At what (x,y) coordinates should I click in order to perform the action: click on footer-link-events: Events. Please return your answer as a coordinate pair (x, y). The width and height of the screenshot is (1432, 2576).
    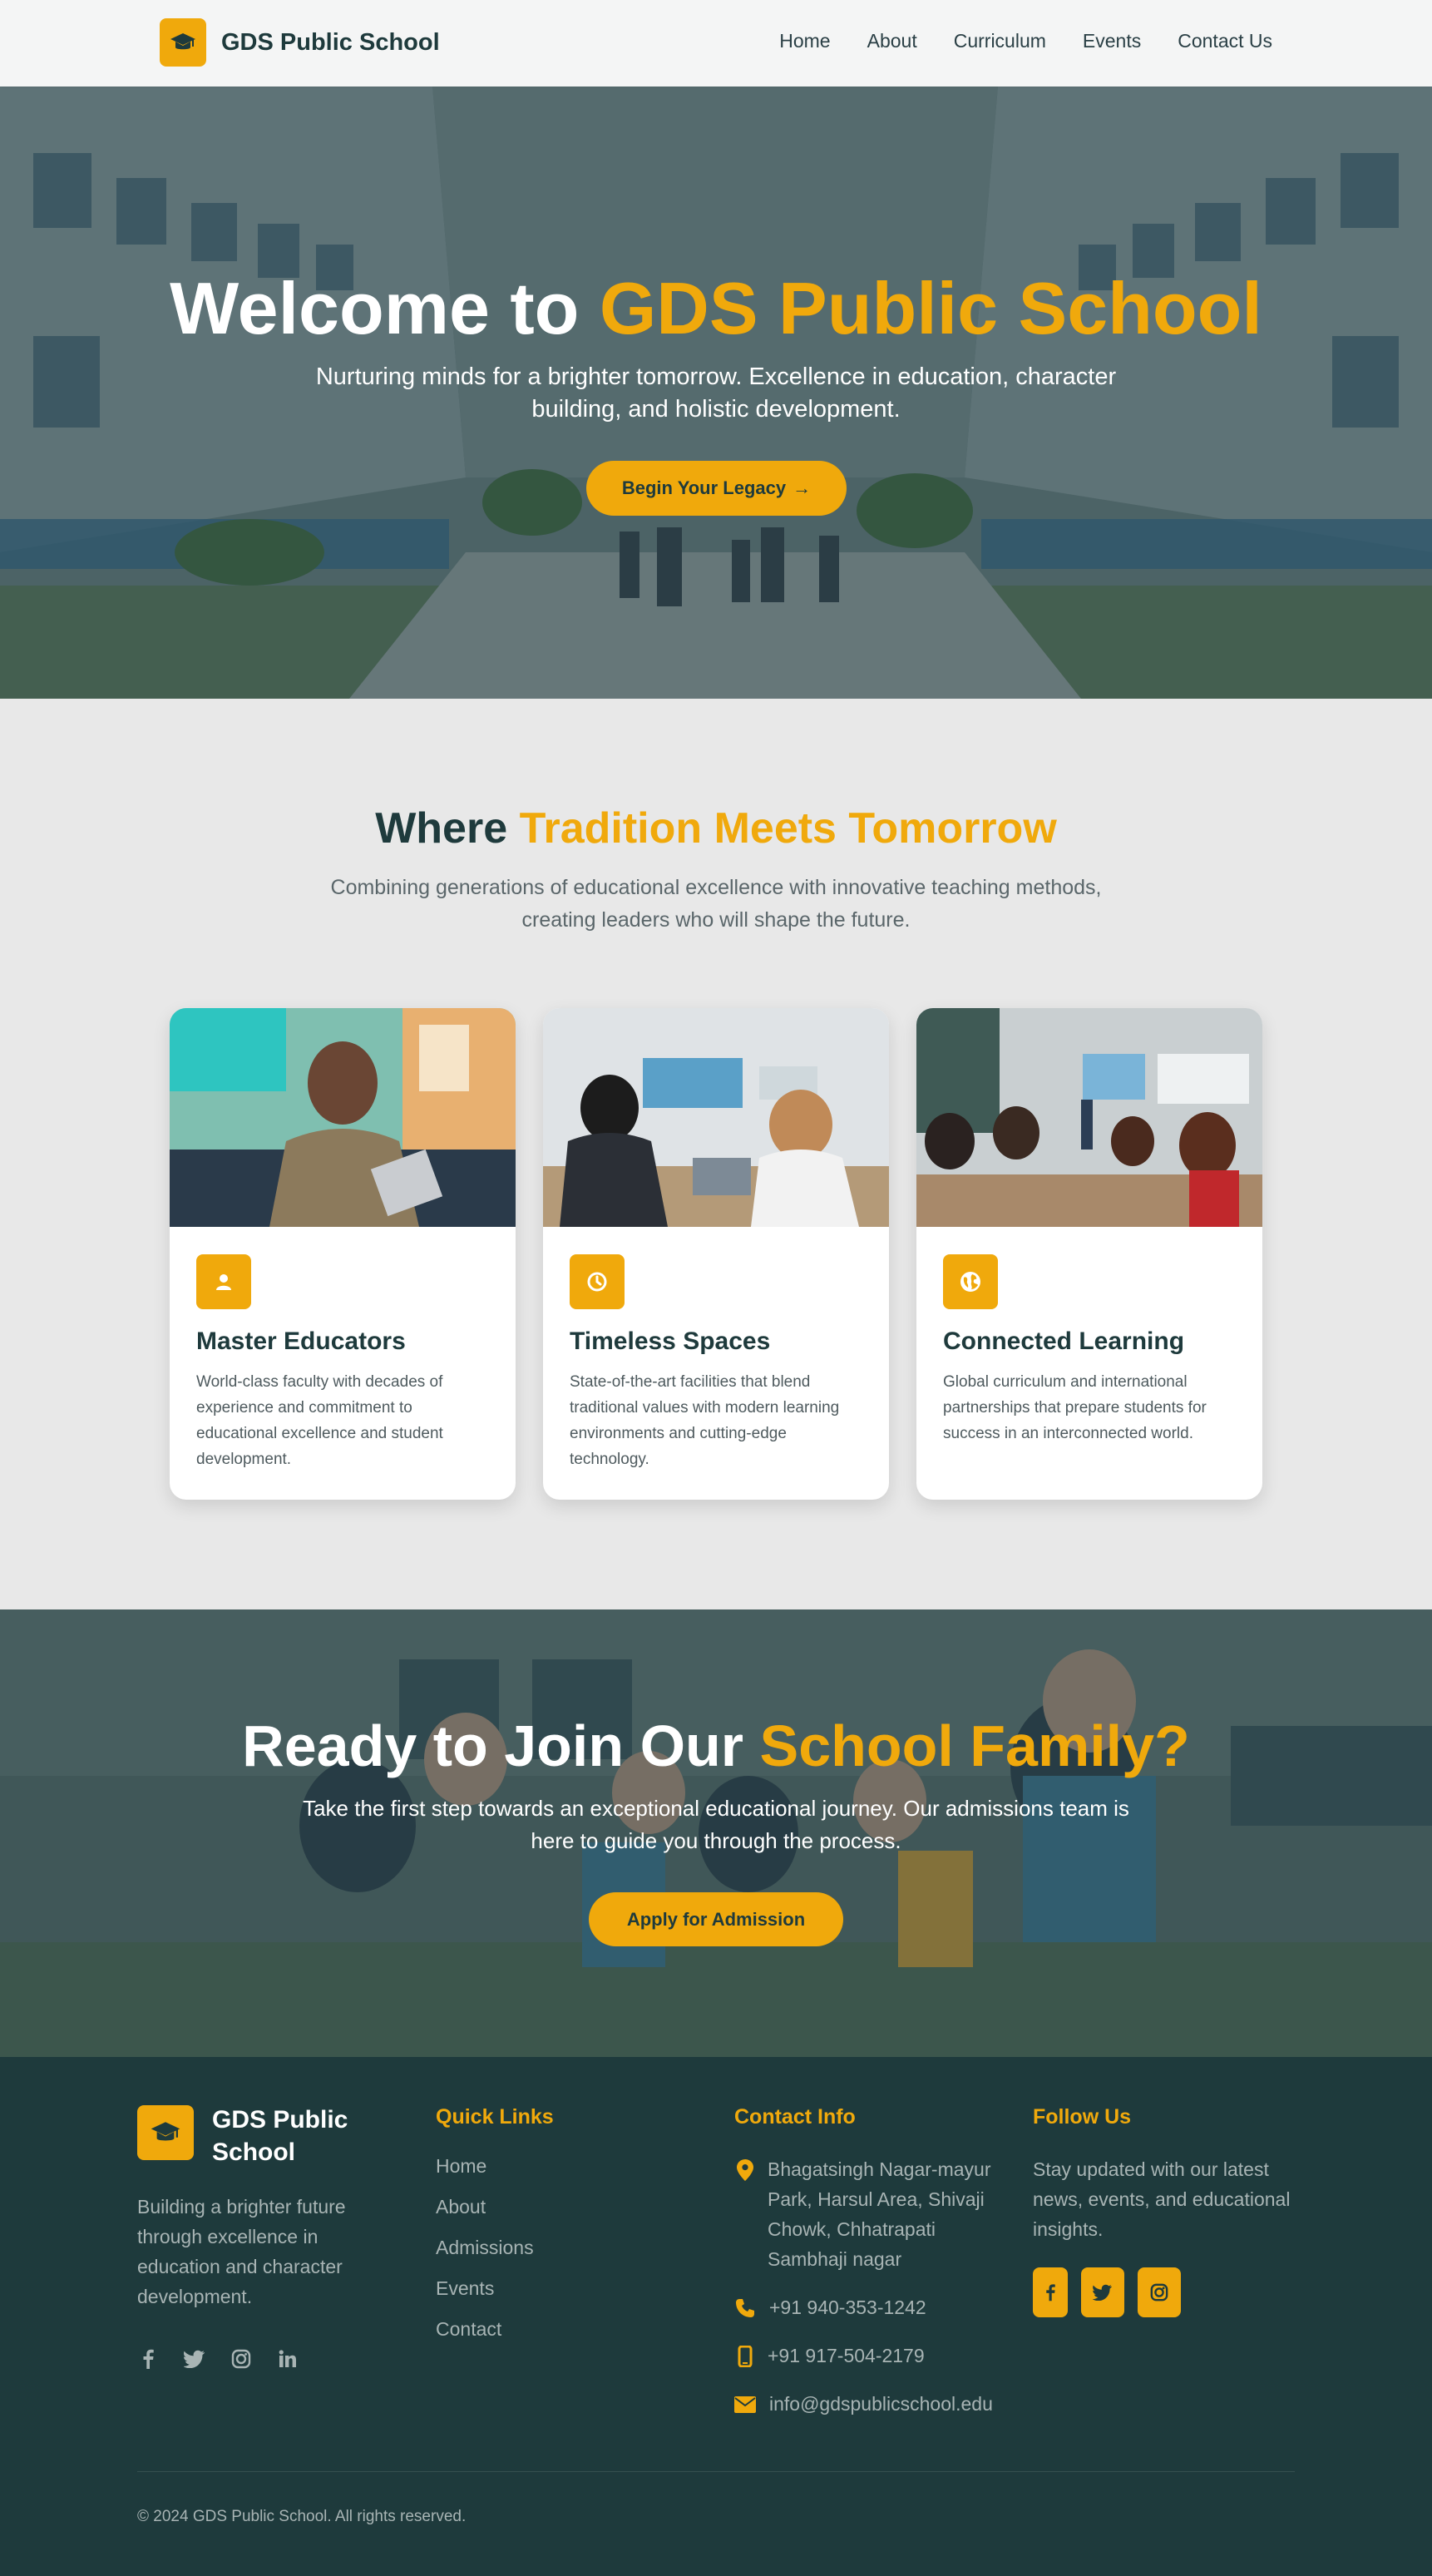
    Looking at the image, I should click on (495, 2289).